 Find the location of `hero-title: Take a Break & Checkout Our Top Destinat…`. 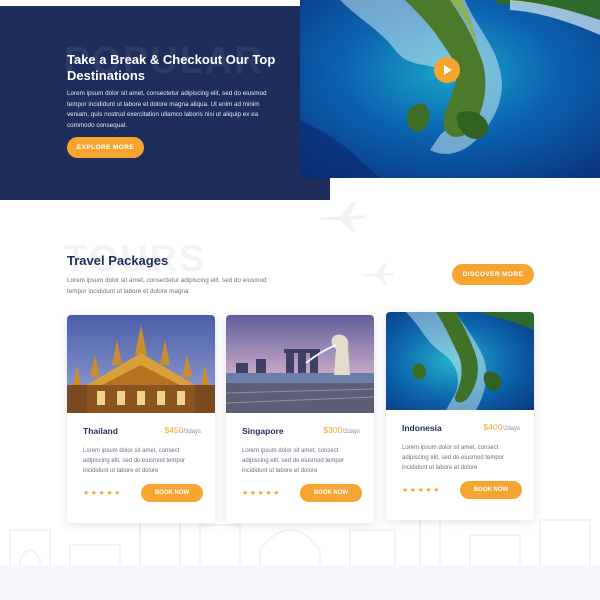

hero-title: Take a Break & Checkout Our Top Destinat… is located at coordinates (171, 67).